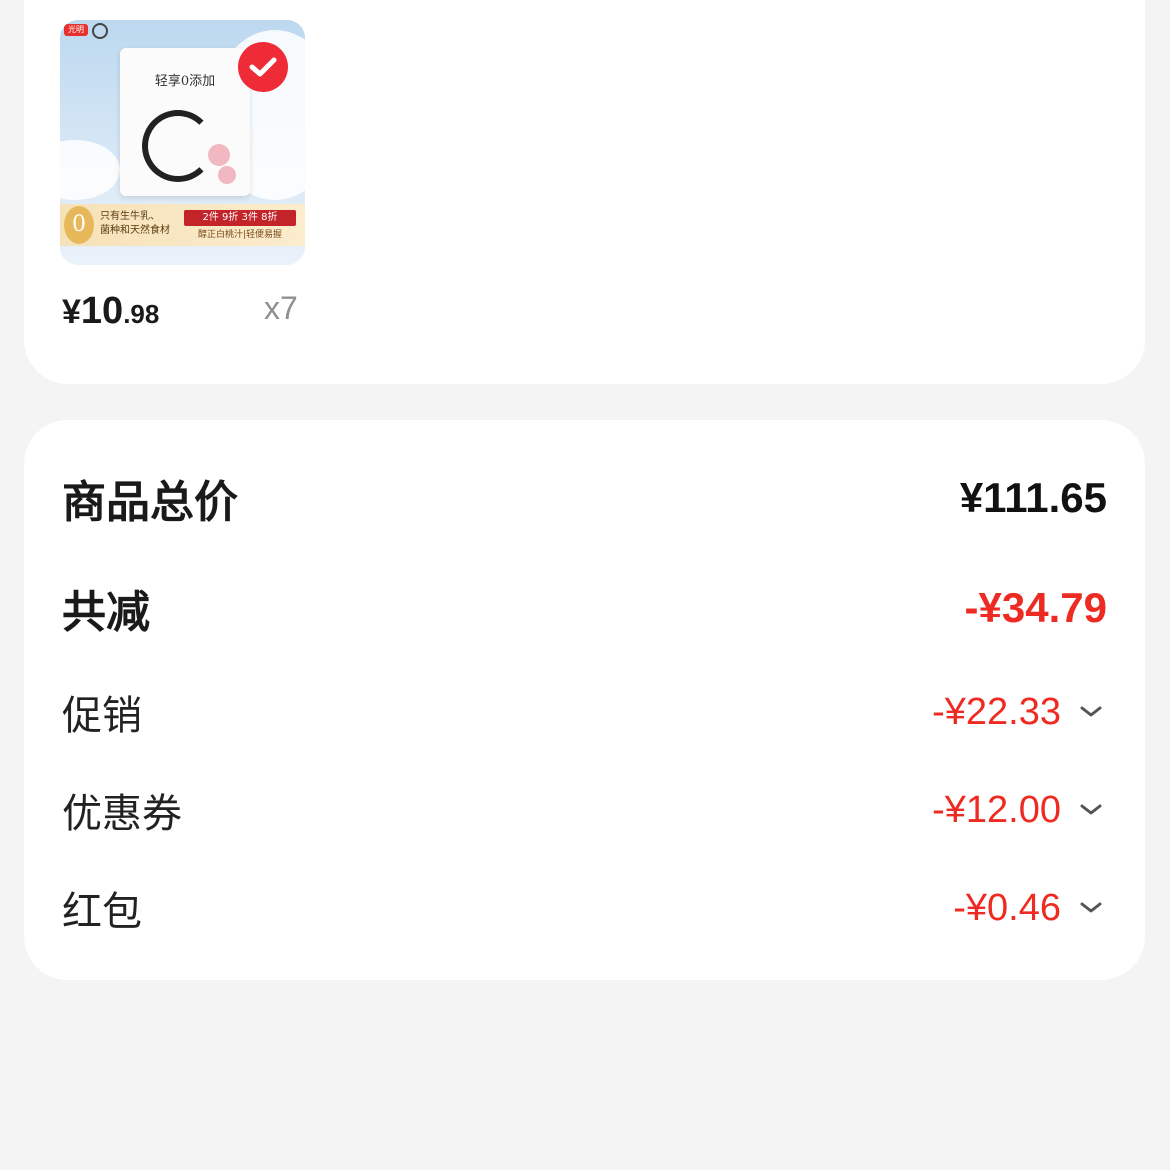 The width and height of the screenshot is (1170, 1170). Describe the element at coordinates (1035, 607) in the screenshot. I see `total-discount-value: -¥34.79` at that location.